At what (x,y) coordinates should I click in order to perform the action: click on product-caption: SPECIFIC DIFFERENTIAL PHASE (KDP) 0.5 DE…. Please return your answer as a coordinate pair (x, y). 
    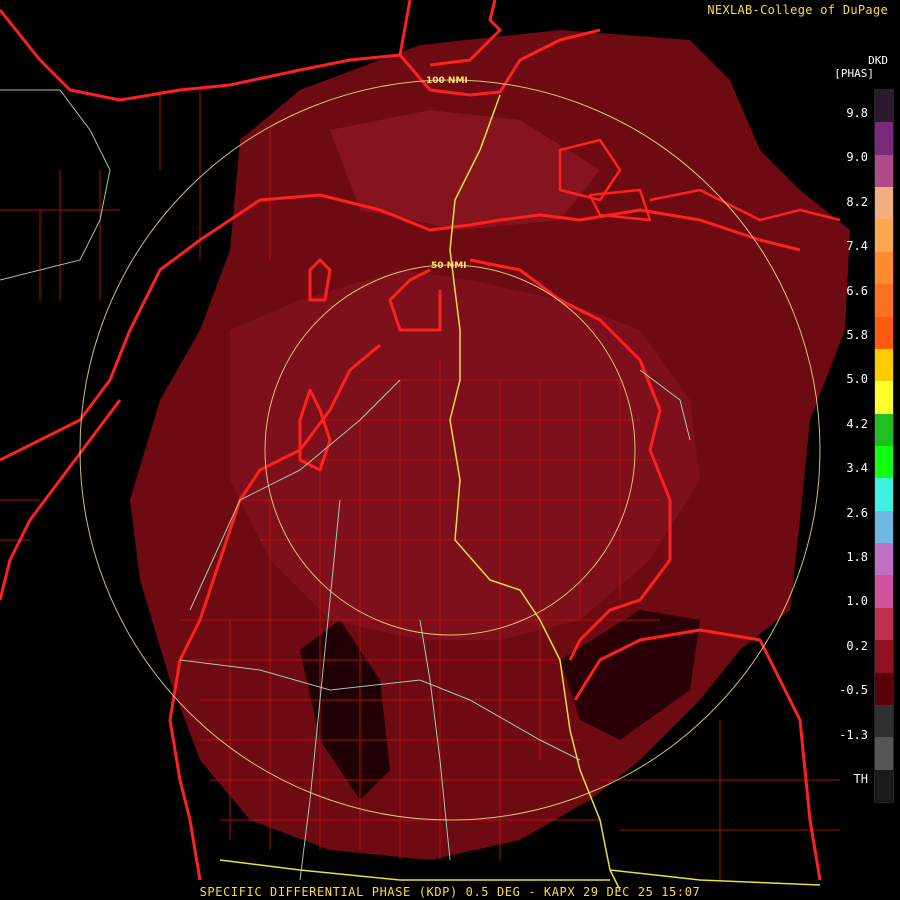
    Looking at the image, I should click on (450, 892).